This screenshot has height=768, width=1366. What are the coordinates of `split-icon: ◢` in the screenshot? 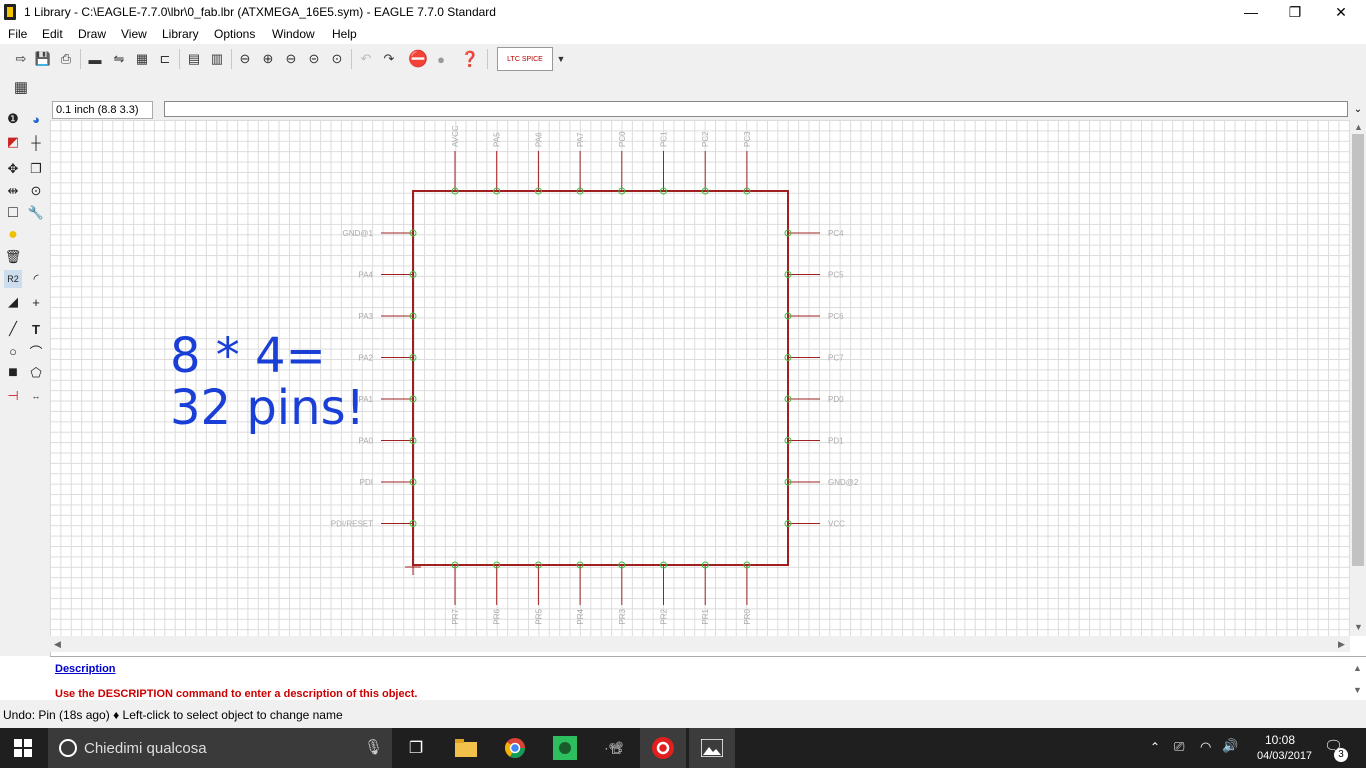 It's located at (13, 302).